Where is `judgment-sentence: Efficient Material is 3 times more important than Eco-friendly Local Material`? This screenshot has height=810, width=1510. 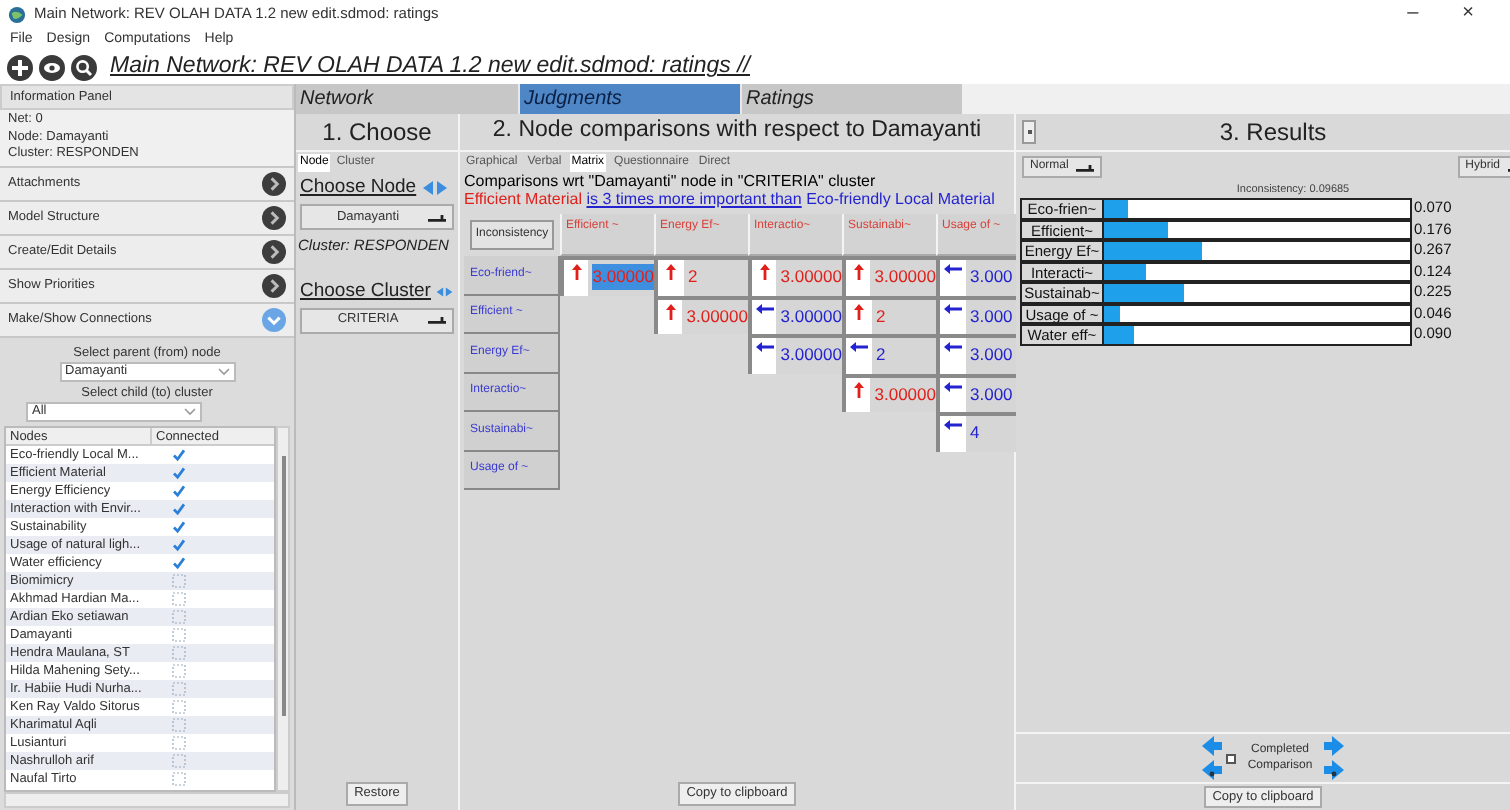 judgment-sentence: Efficient Material is 3 times more important than Eco-friendly Local Material is located at coordinates (729, 199).